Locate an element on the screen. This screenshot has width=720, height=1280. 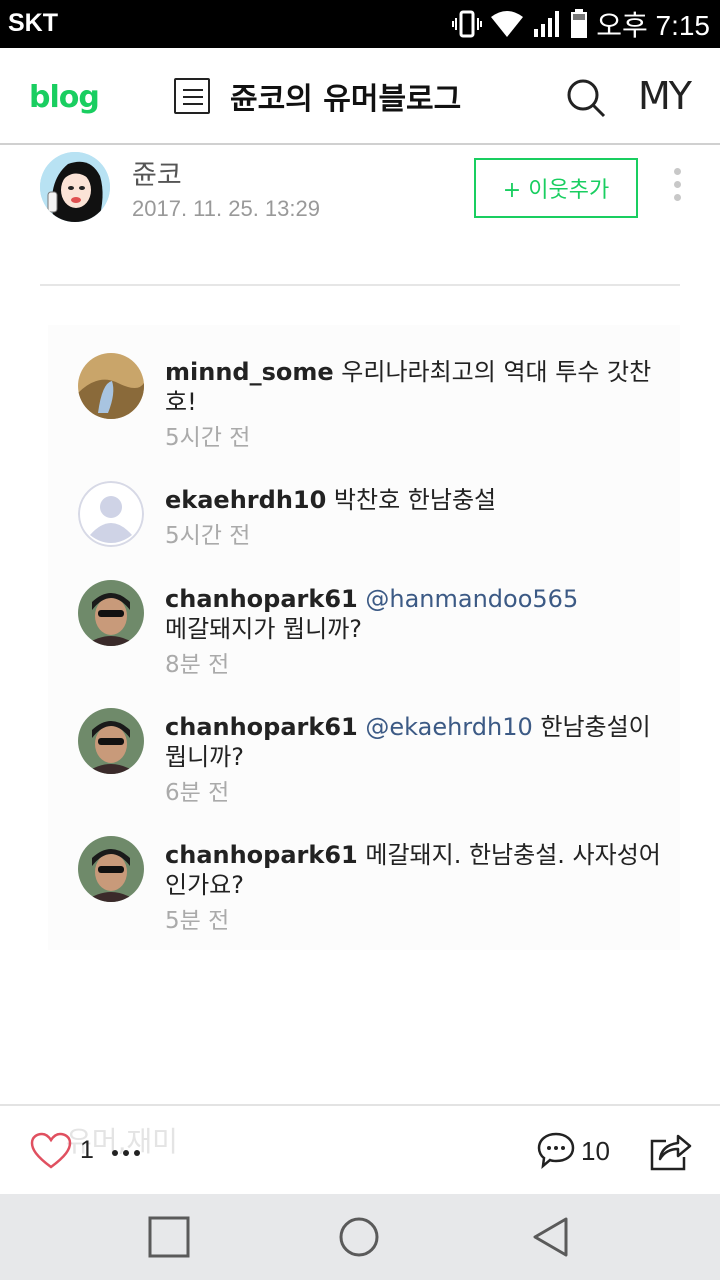
signal-icon is located at coordinates (547, 24).